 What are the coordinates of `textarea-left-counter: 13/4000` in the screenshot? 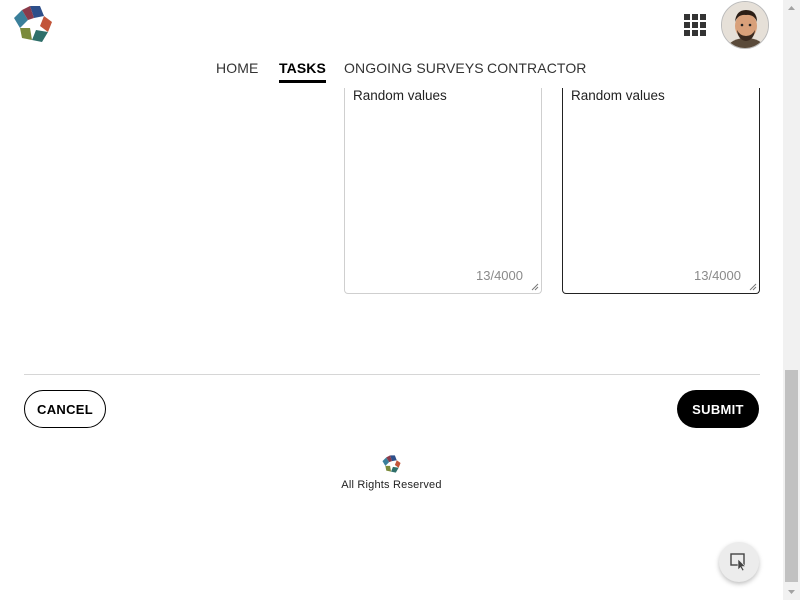 It's located at (499, 275).